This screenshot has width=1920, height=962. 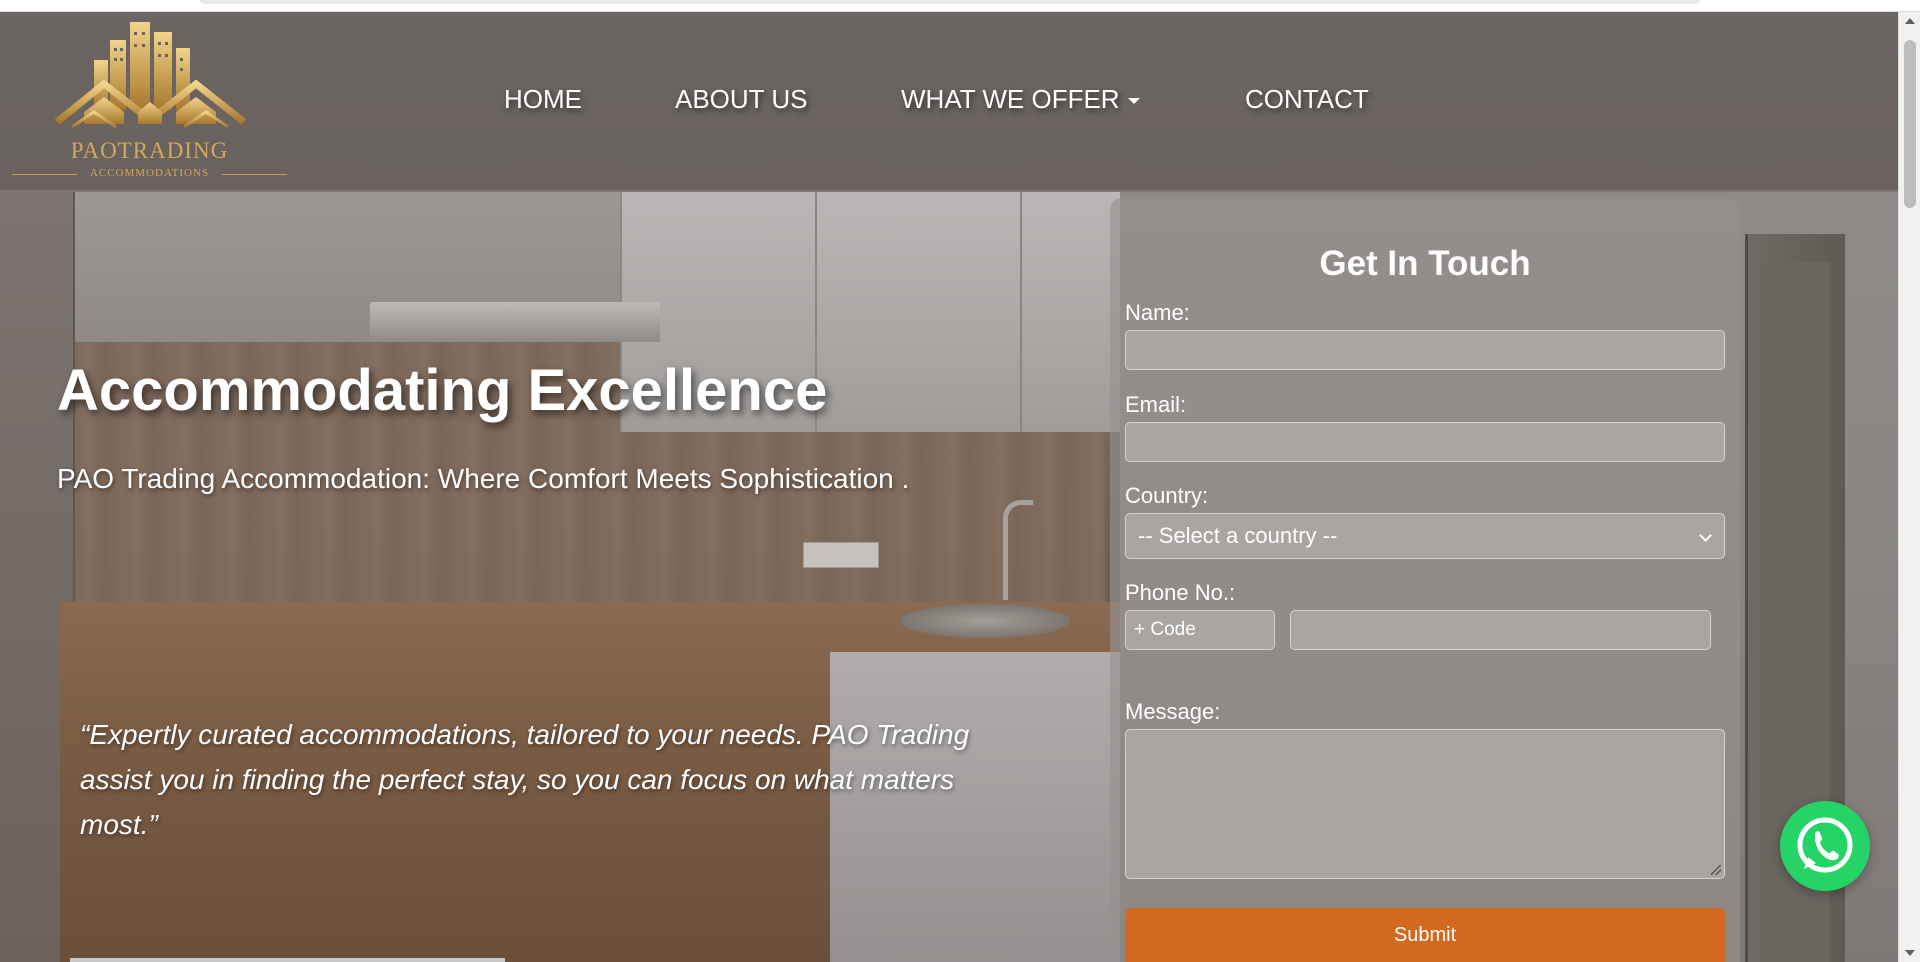 I want to click on name-label: Name:, so click(x=1157, y=312).